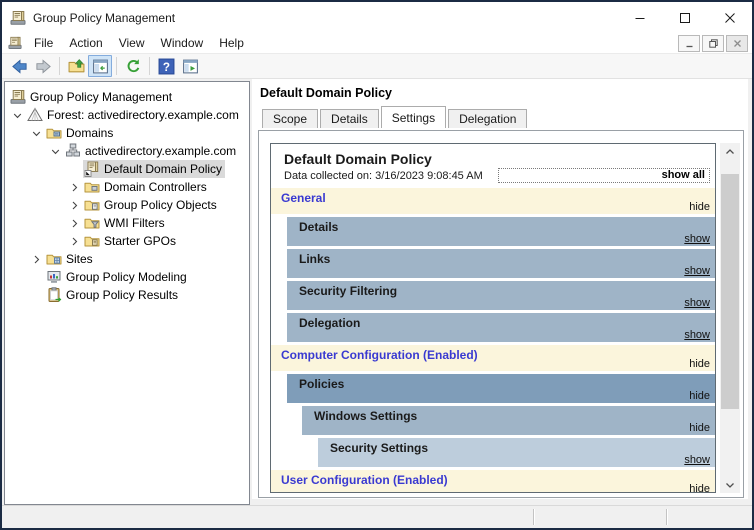  What do you see at coordinates (19, 66) in the screenshot?
I see `back-arrow-button` at bounding box center [19, 66].